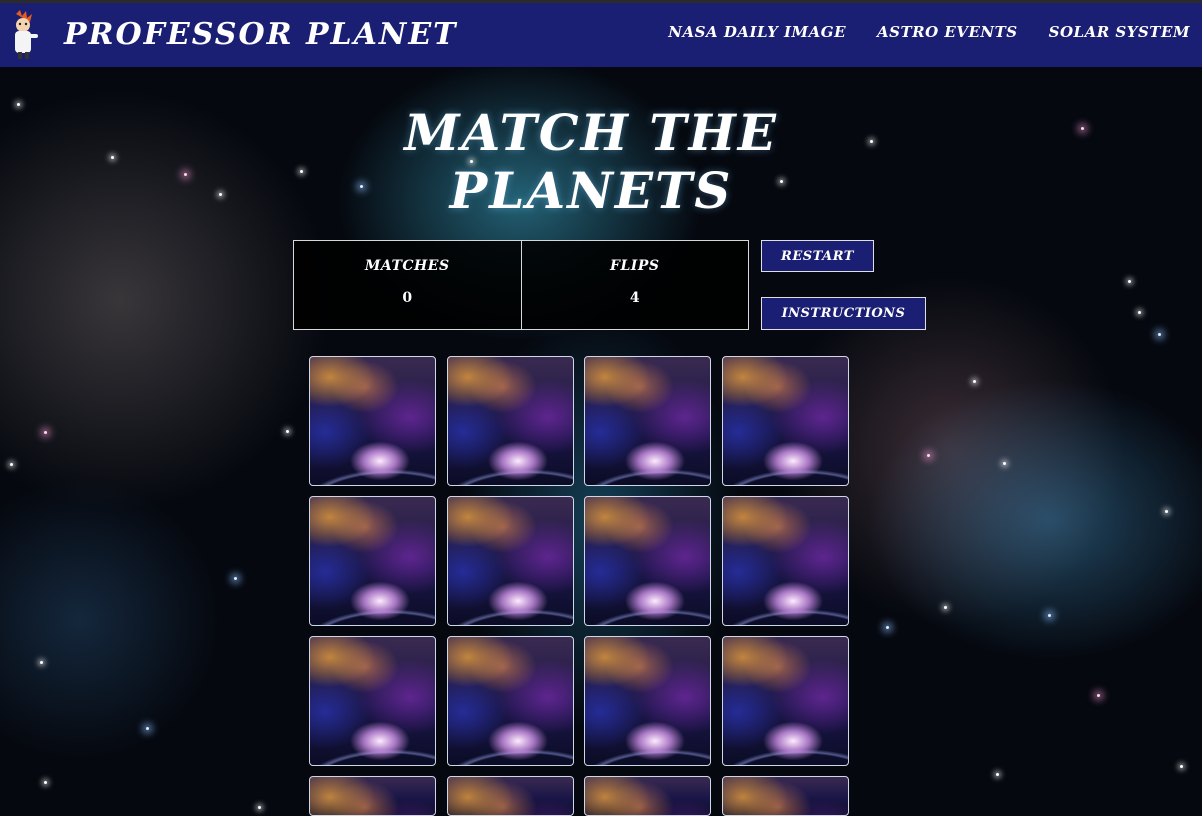 This screenshot has height=816, width=1202. What do you see at coordinates (757, 32) in the screenshot?
I see `nav-nasa-daily-image: NASA DAILY IMAGE` at bounding box center [757, 32].